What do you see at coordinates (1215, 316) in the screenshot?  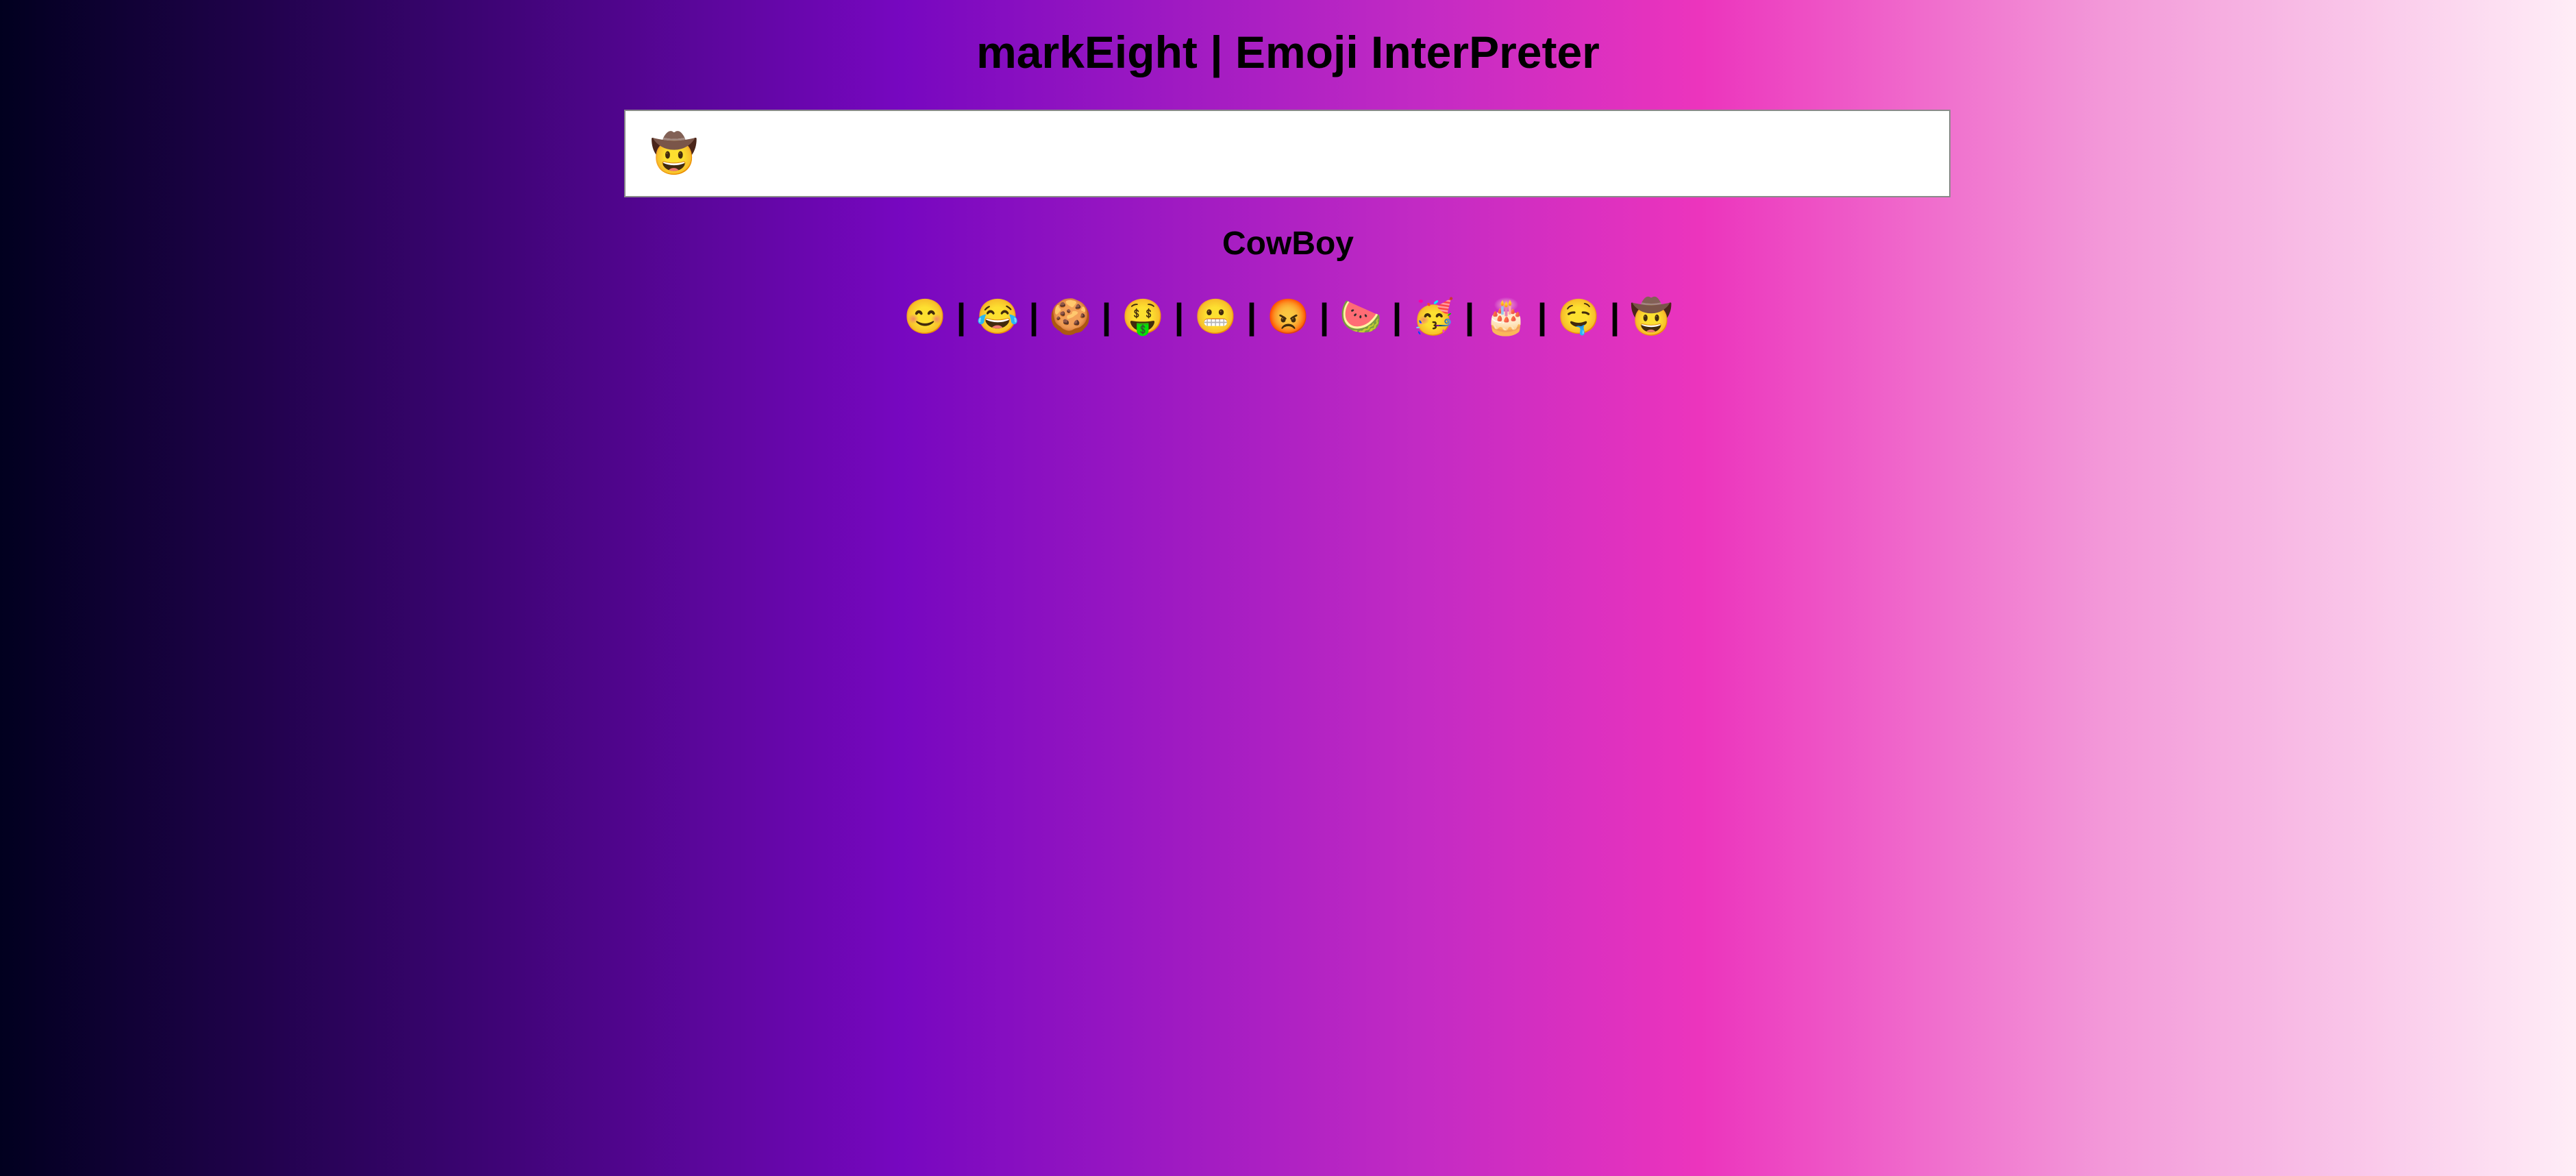 I see `grimacing-face-icon: 😬` at bounding box center [1215, 316].